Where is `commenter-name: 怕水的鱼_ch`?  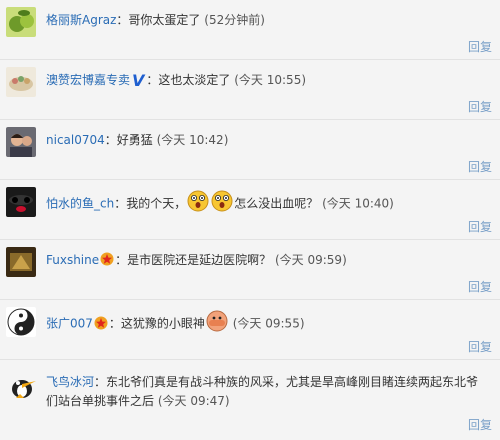
commenter-name: 怕水的鱼_ch is located at coordinates (80, 204).